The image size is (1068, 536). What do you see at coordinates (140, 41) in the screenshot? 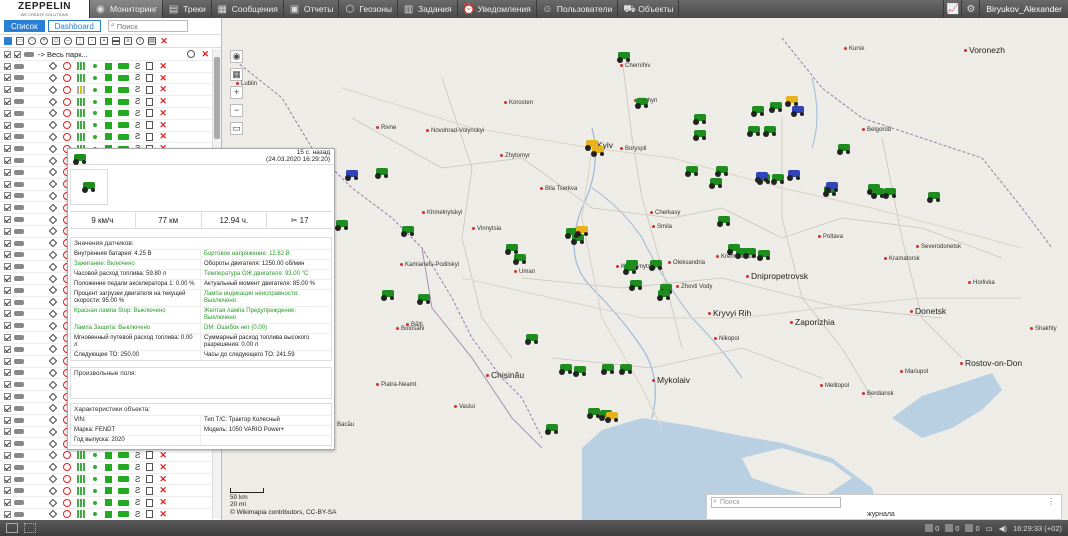
I see `info-icon: i` at bounding box center [140, 41].